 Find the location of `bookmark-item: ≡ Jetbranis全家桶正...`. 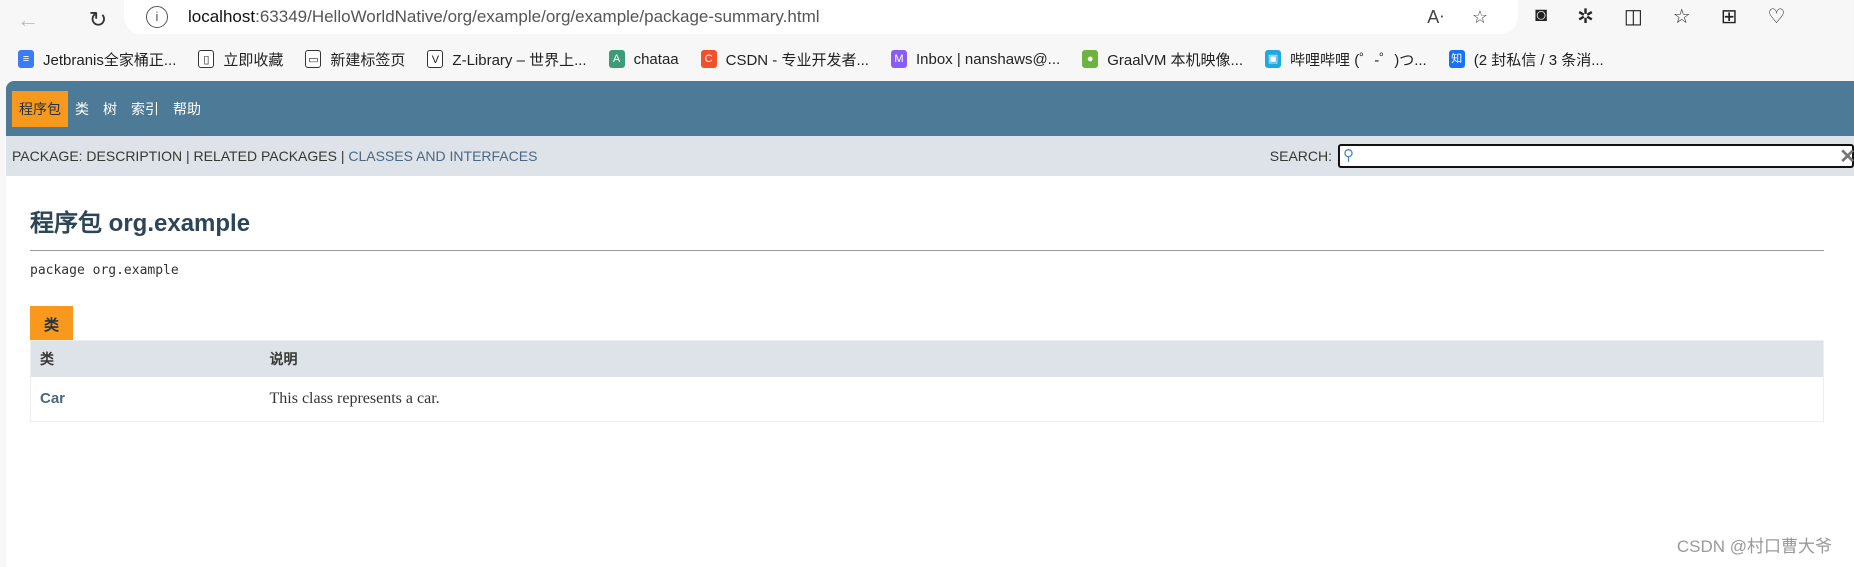

bookmark-item: ≡ Jetbranis全家桶正... is located at coordinates (97, 59).